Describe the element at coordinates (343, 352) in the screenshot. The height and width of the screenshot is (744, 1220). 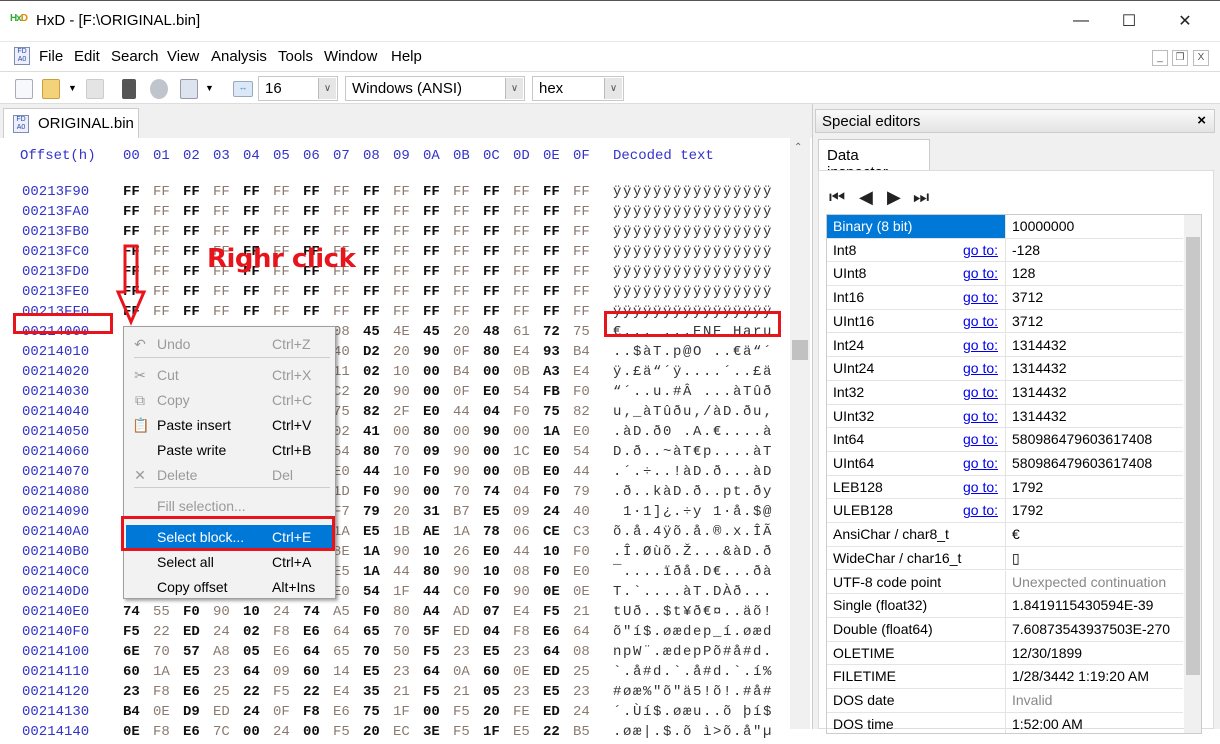
I see `hex-byte: 40` at that location.